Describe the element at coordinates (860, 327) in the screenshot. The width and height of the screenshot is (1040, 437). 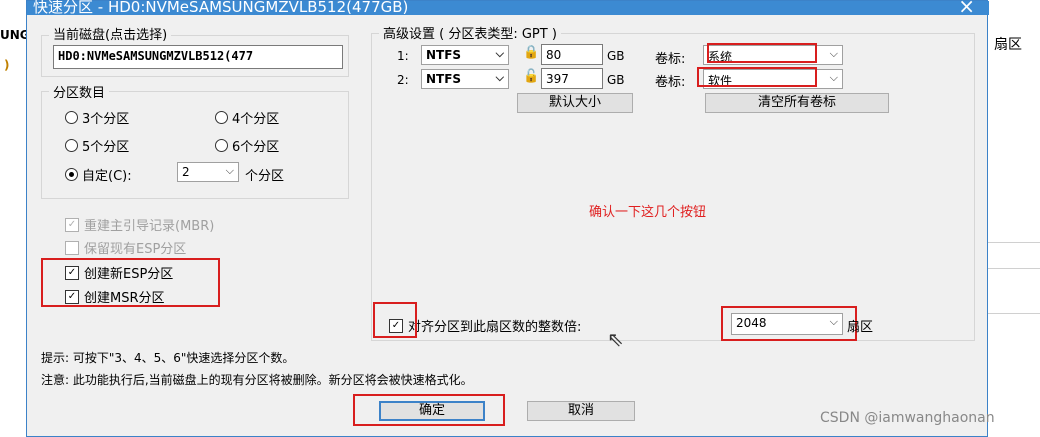
I see `align-sector-suffix: 扇区` at that location.